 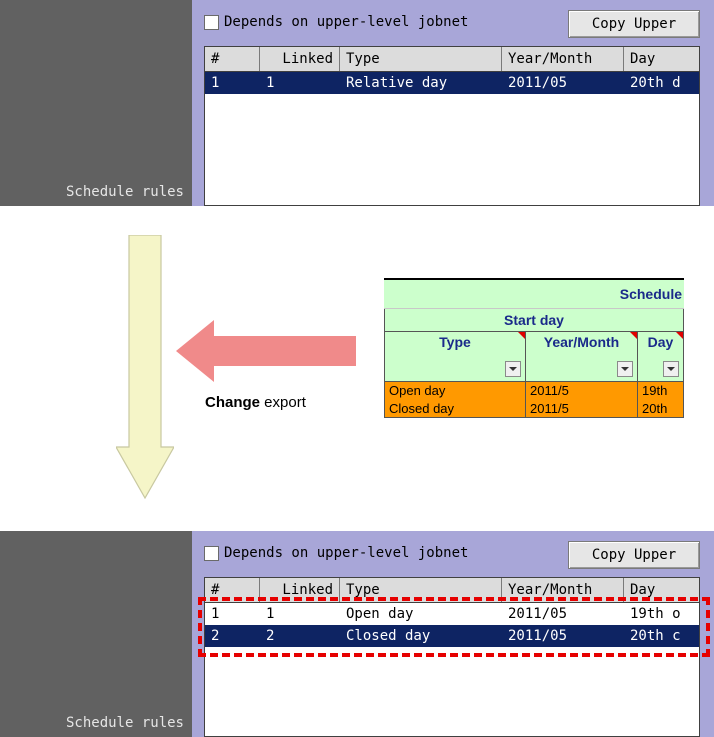 I want to click on table-header: # Linked Type Year/Month Day, so click(x=452, y=59).